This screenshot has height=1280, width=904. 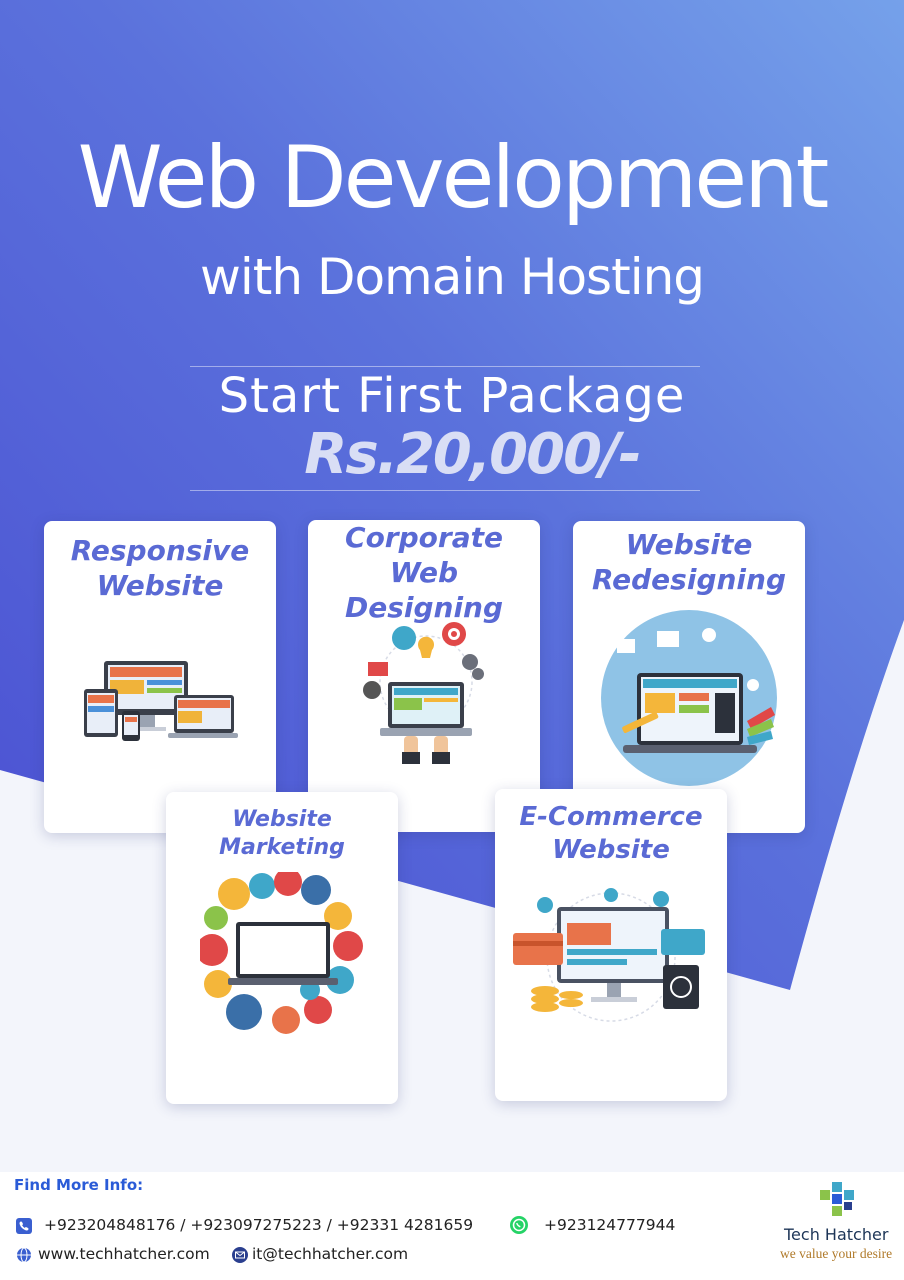 I want to click on card-title-line1: E-Commerce, so click(x=611, y=817).